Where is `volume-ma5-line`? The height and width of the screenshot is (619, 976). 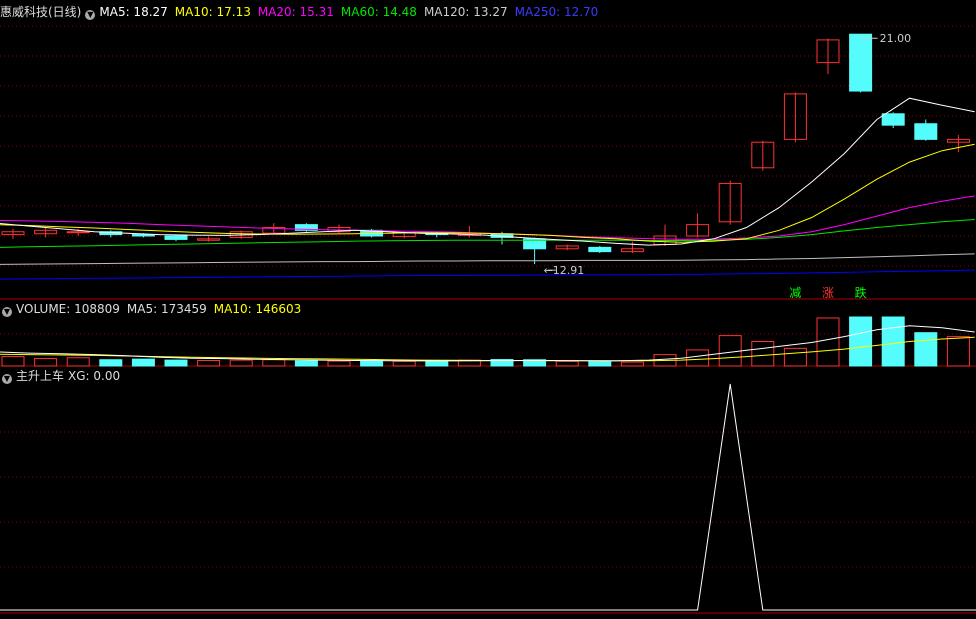 volume-ma5-line is located at coordinates (487, 343).